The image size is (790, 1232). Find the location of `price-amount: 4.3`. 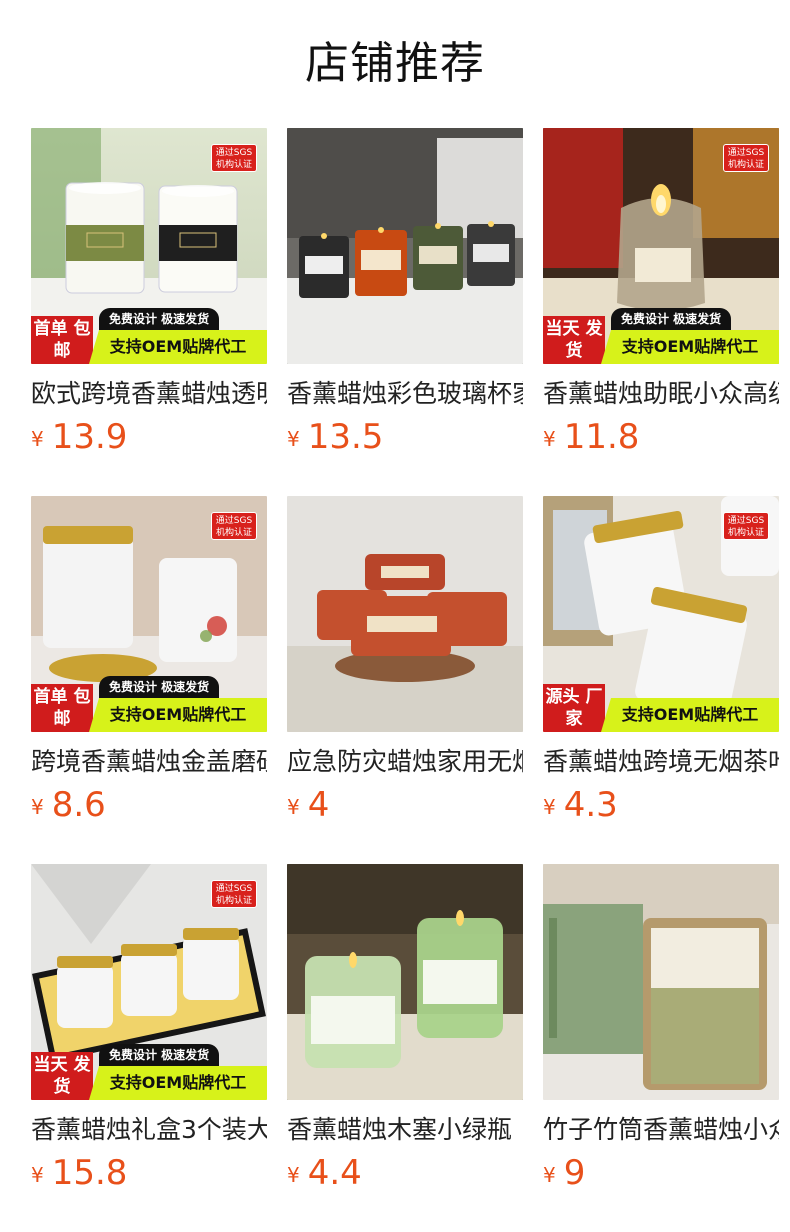

price-amount: 4.3 is located at coordinates (590, 805).